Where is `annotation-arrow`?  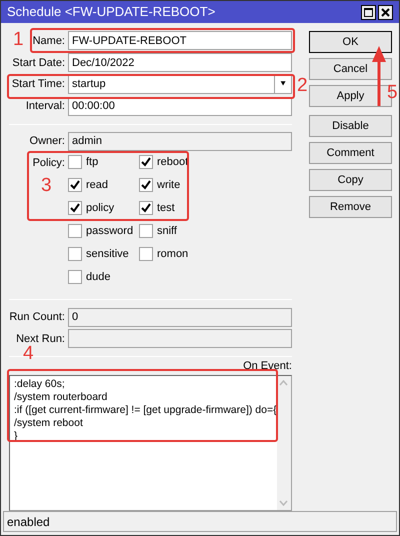 annotation-arrow is located at coordinates (379, 76).